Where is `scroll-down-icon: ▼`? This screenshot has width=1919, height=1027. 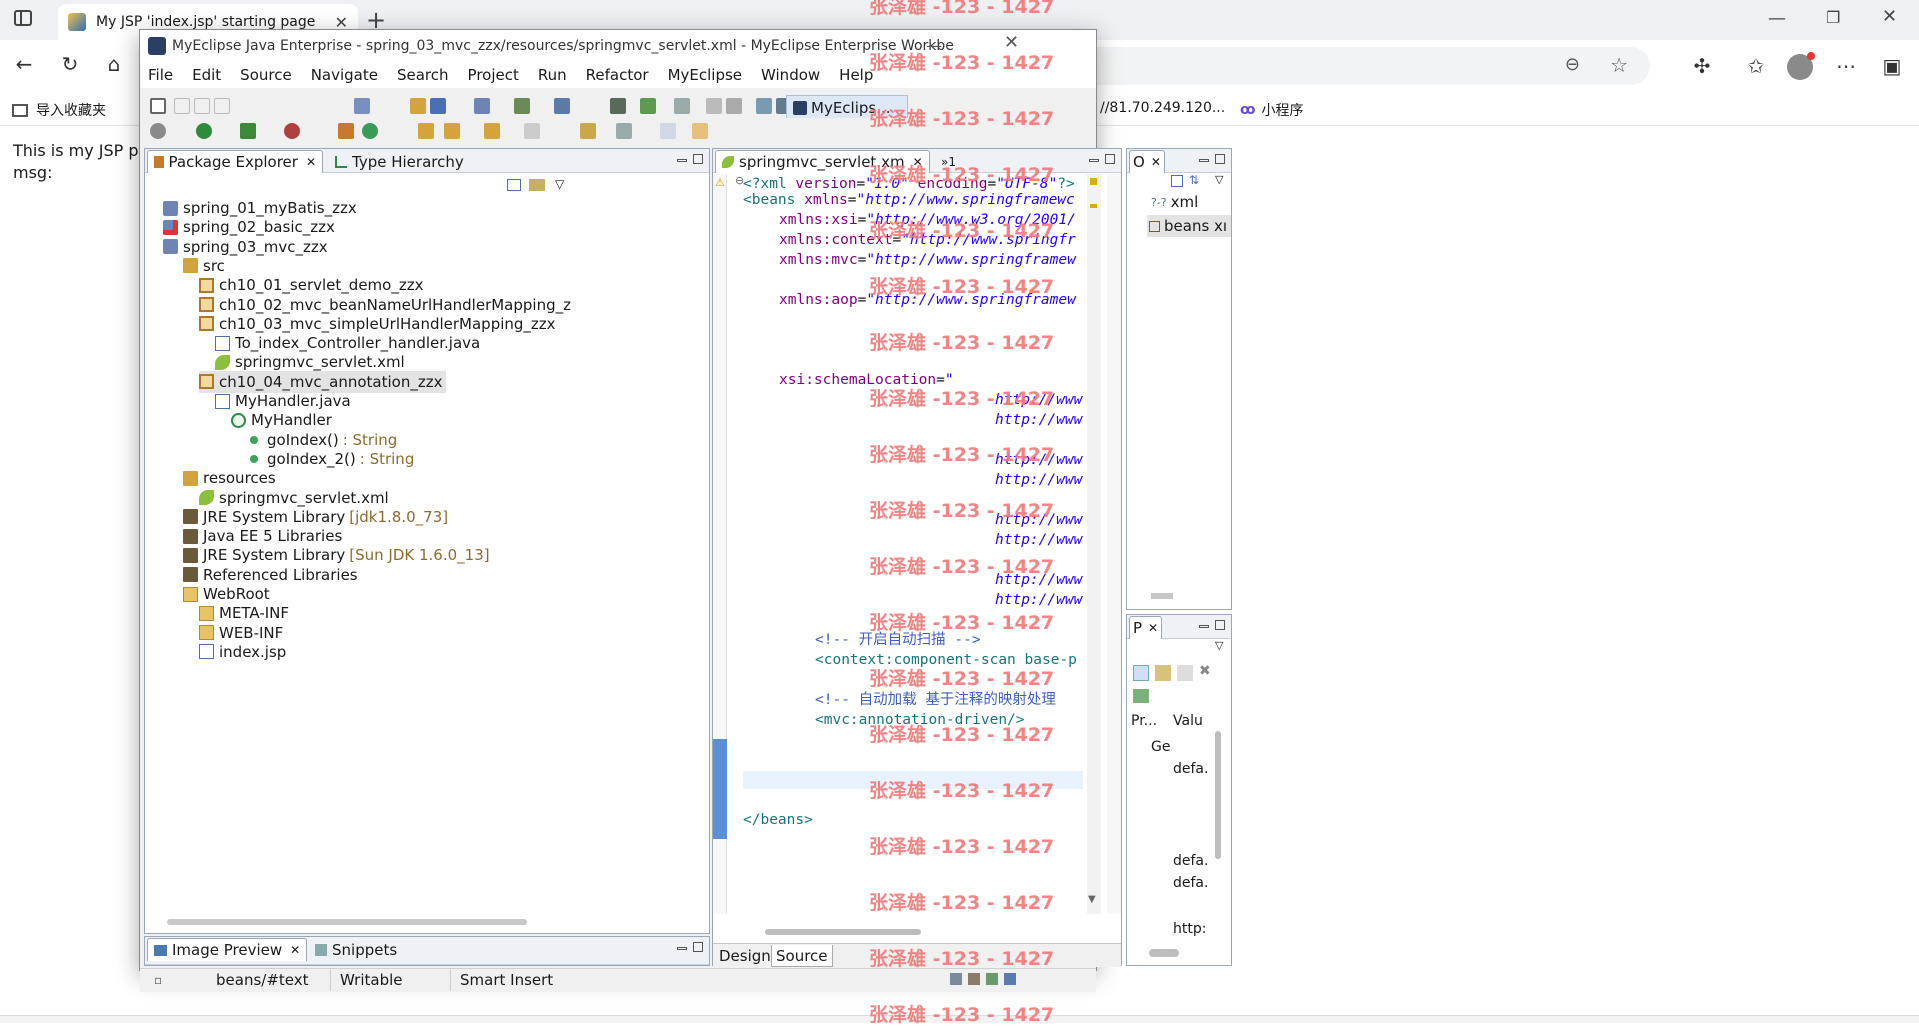
scroll-down-icon: ▼ is located at coordinates (1092, 899).